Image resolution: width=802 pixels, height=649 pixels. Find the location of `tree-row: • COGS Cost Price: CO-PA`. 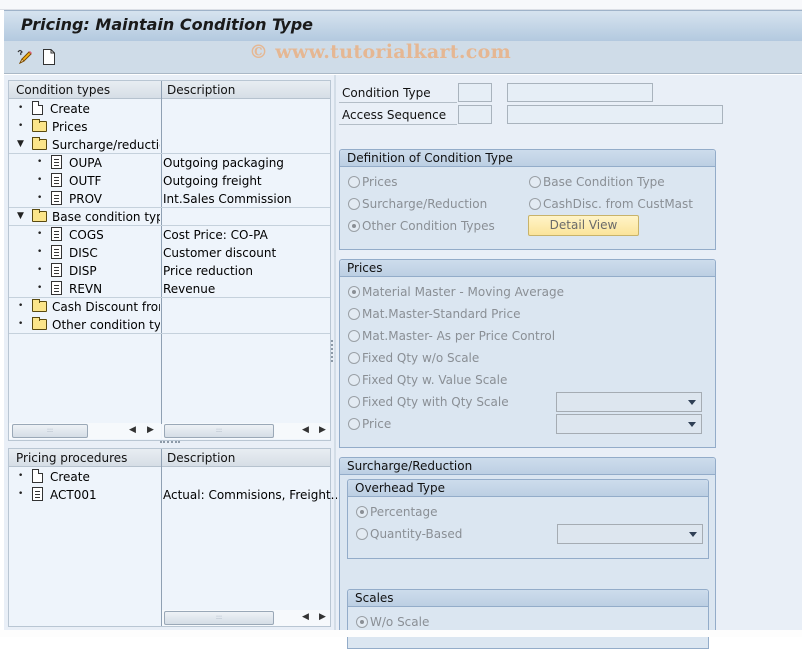

tree-row: • COGS Cost Price: CO-PA is located at coordinates (169, 235).